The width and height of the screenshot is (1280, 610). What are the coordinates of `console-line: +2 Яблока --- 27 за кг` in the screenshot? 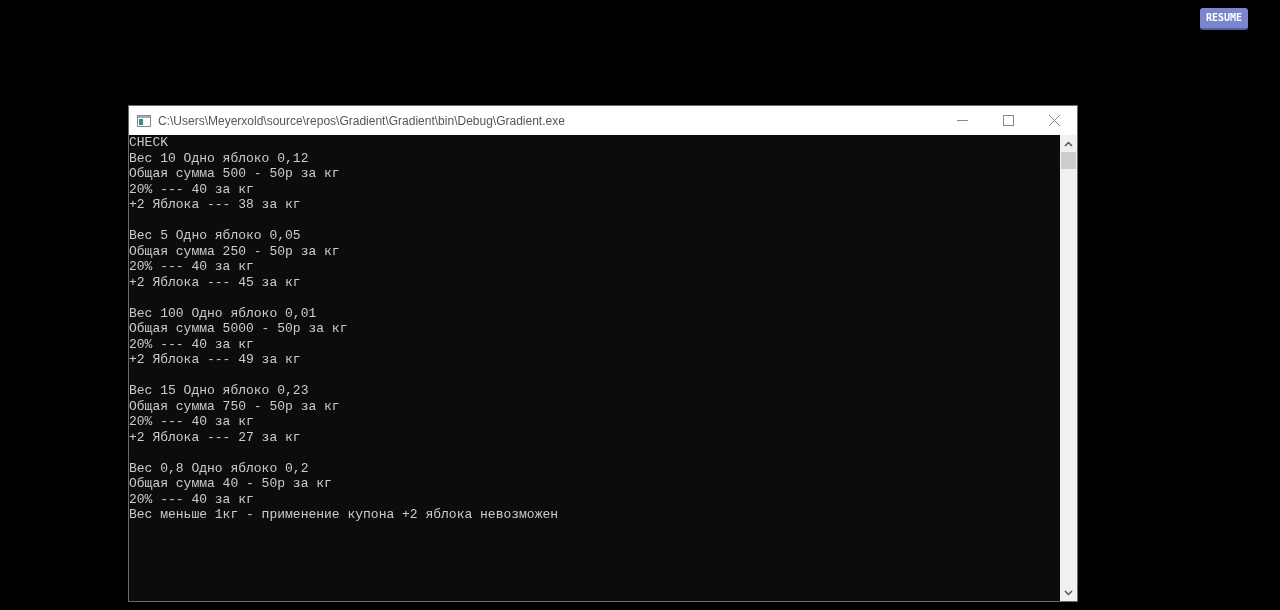 It's located at (215, 437).